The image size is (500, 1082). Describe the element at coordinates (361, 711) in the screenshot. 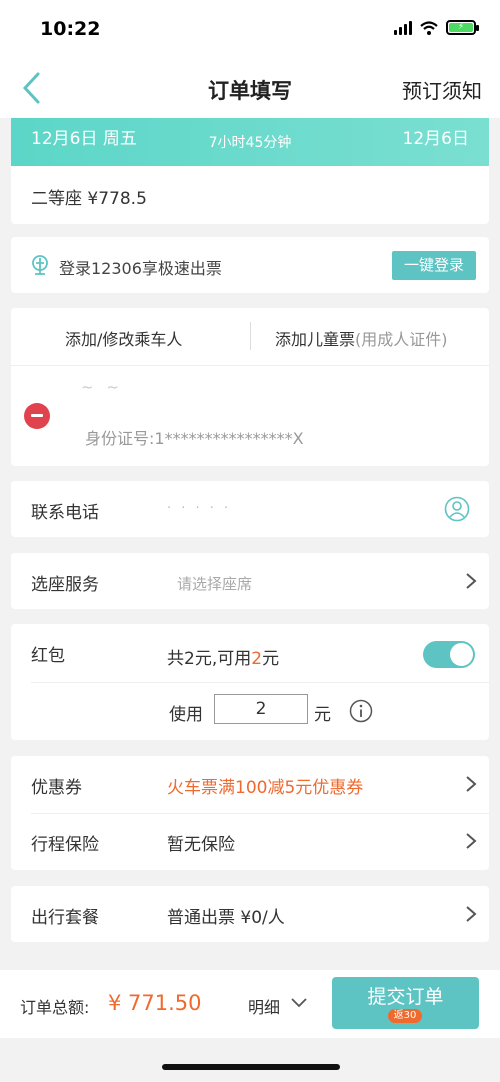

I see `info-icon` at that location.